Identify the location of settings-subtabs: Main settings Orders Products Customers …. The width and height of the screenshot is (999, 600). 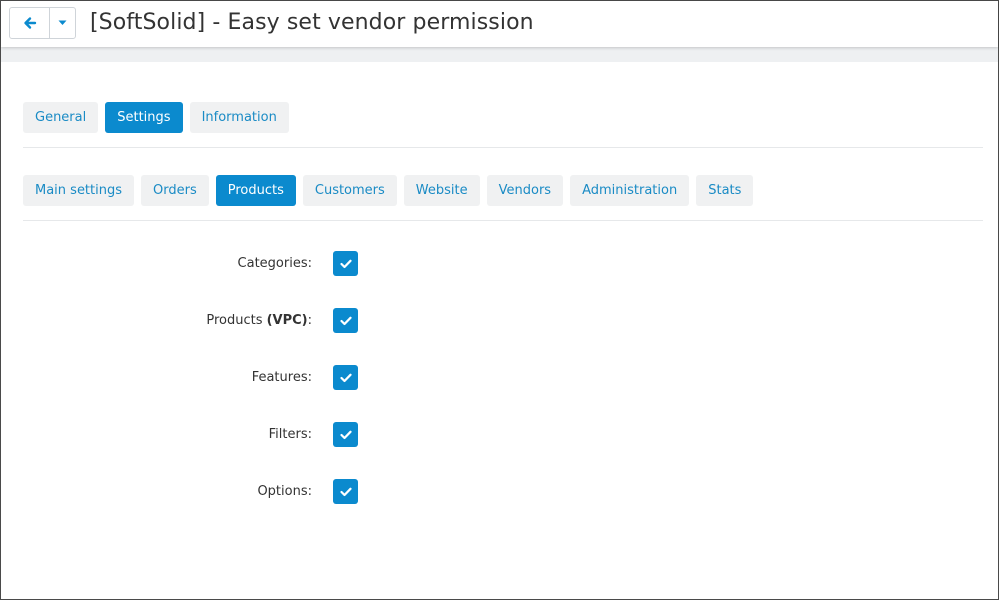
(388, 190).